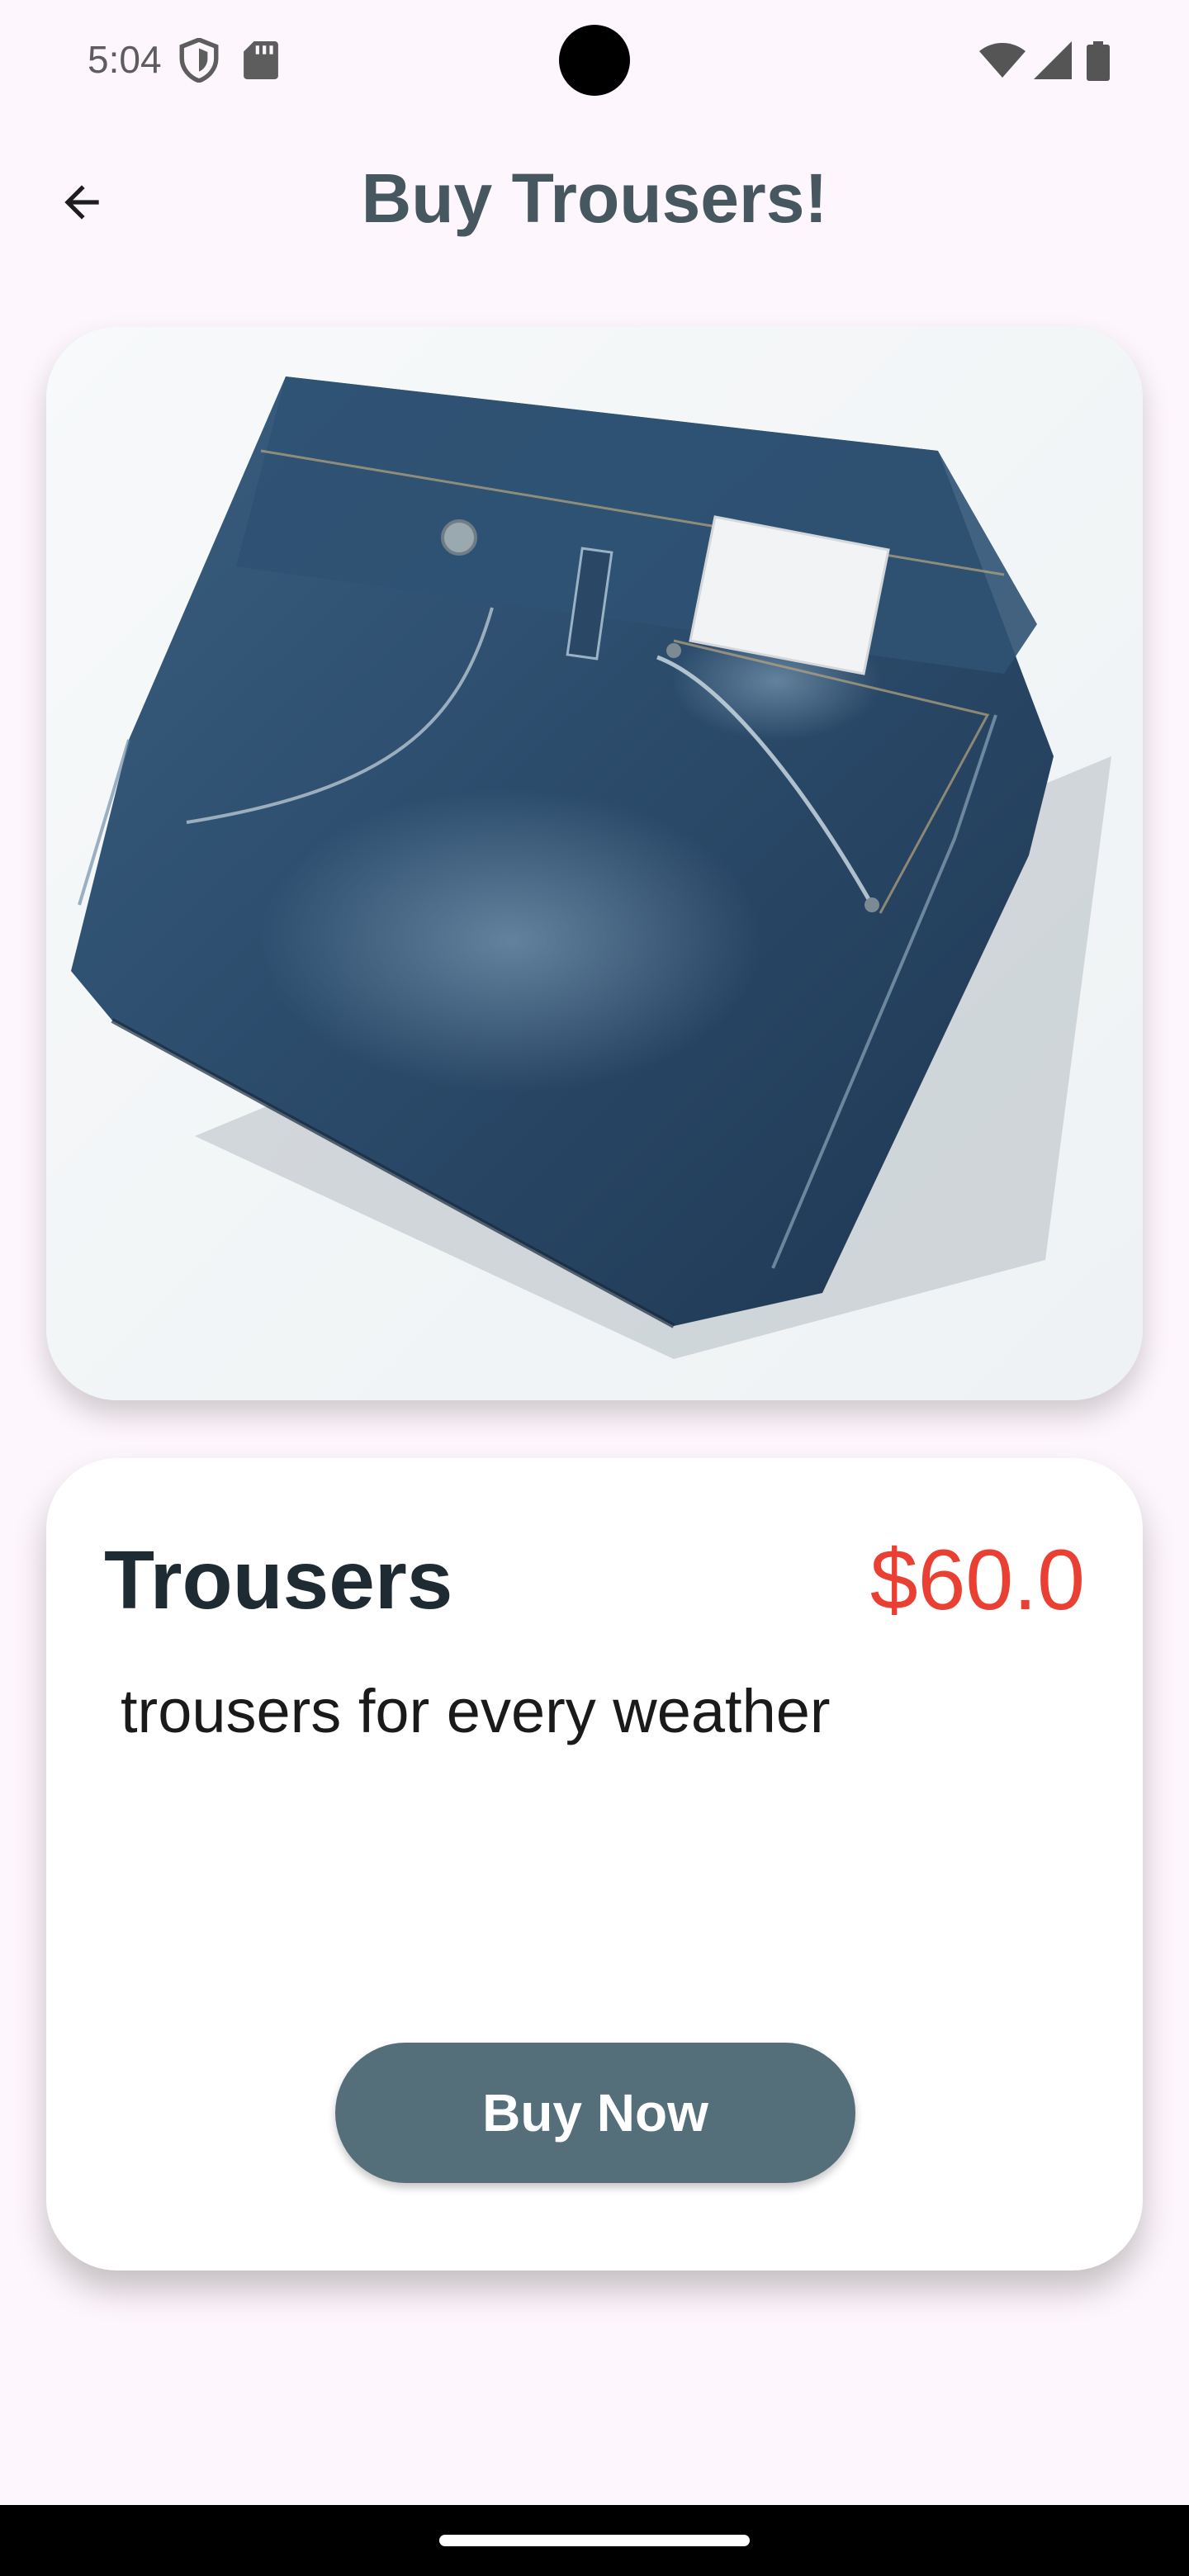 The height and width of the screenshot is (2576, 1189). I want to click on product-price: $60.0, so click(977, 1580).